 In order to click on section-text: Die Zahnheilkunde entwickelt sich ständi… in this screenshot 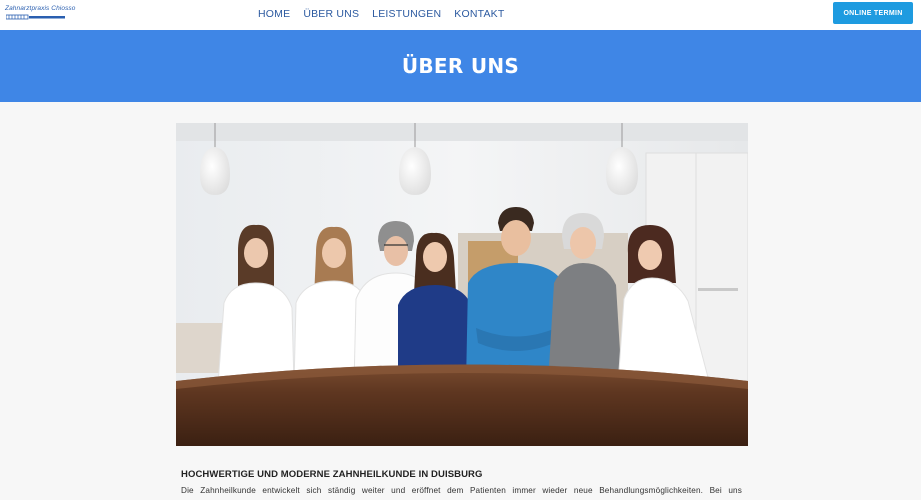, I will do `click(461, 490)`.